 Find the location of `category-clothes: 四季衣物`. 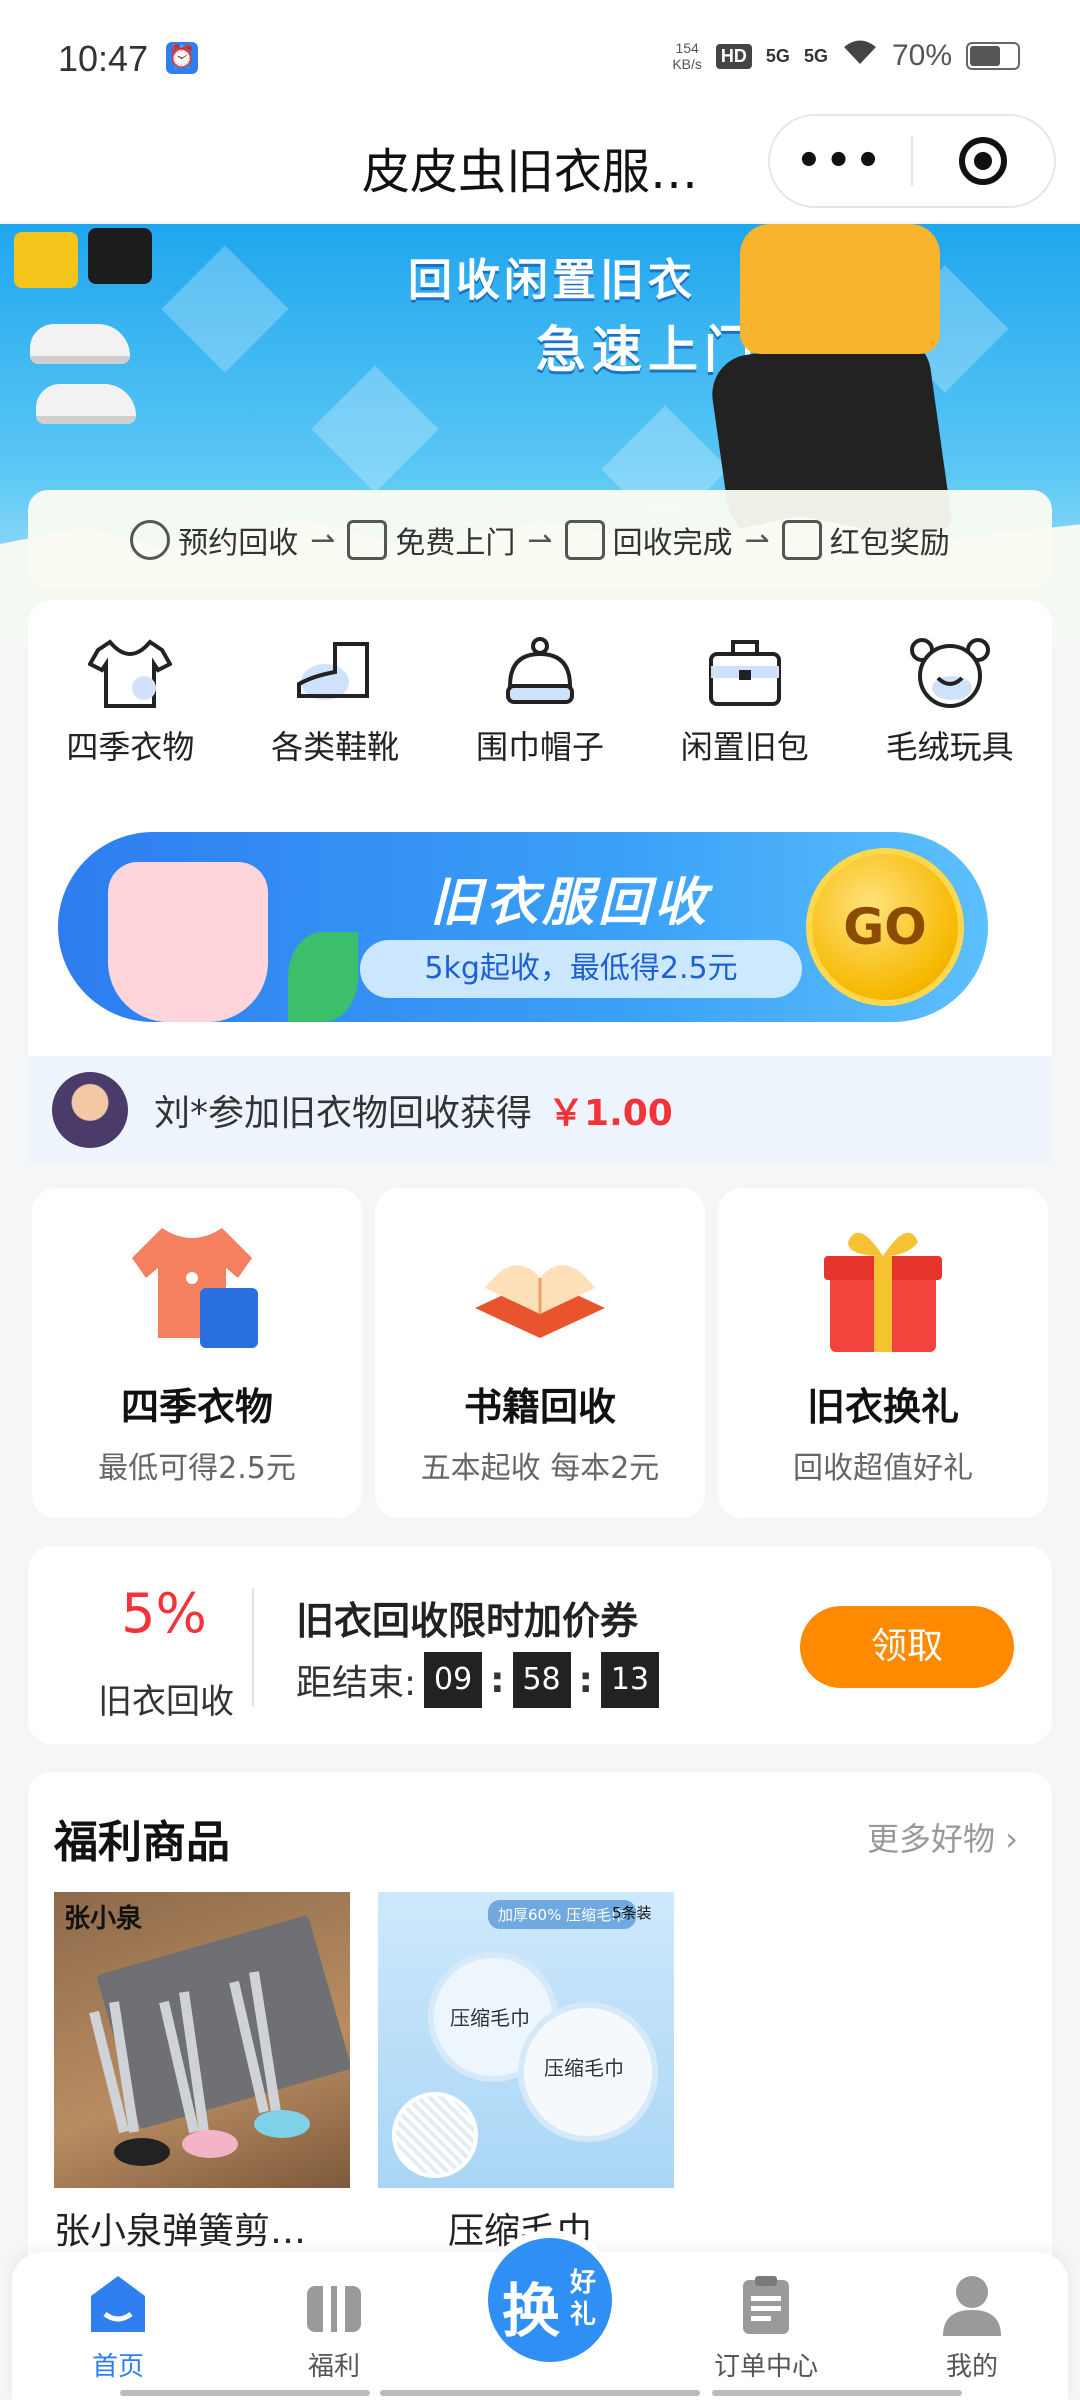

category-clothes: 四季衣物 is located at coordinates (130, 702).